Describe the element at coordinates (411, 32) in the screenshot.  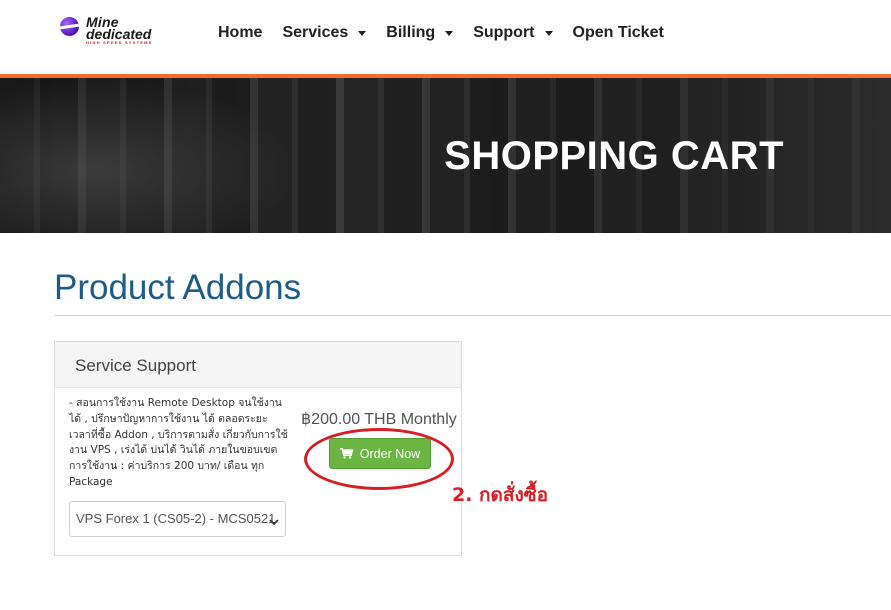
I see `nav-item-label: Billing` at that location.